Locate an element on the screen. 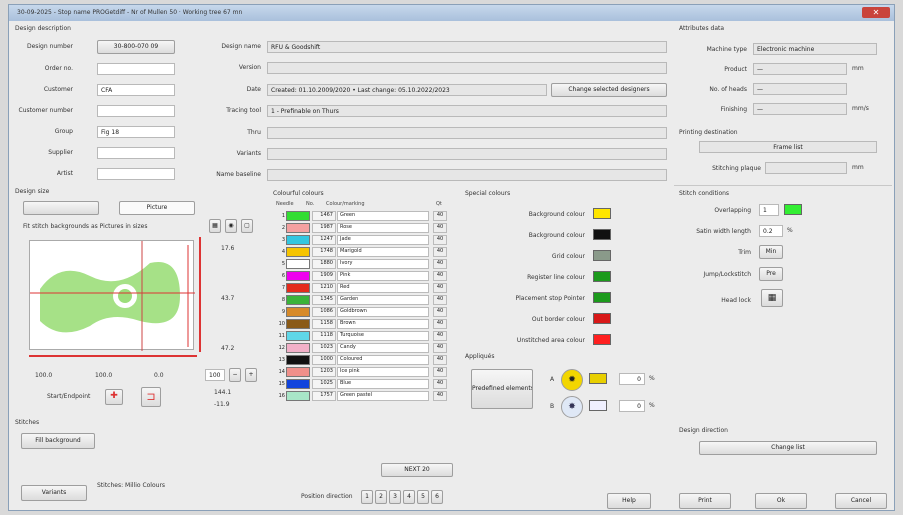 This screenshot has height=515, width=903. thread-name: Goldbrown is located at coordinates (383, 312).